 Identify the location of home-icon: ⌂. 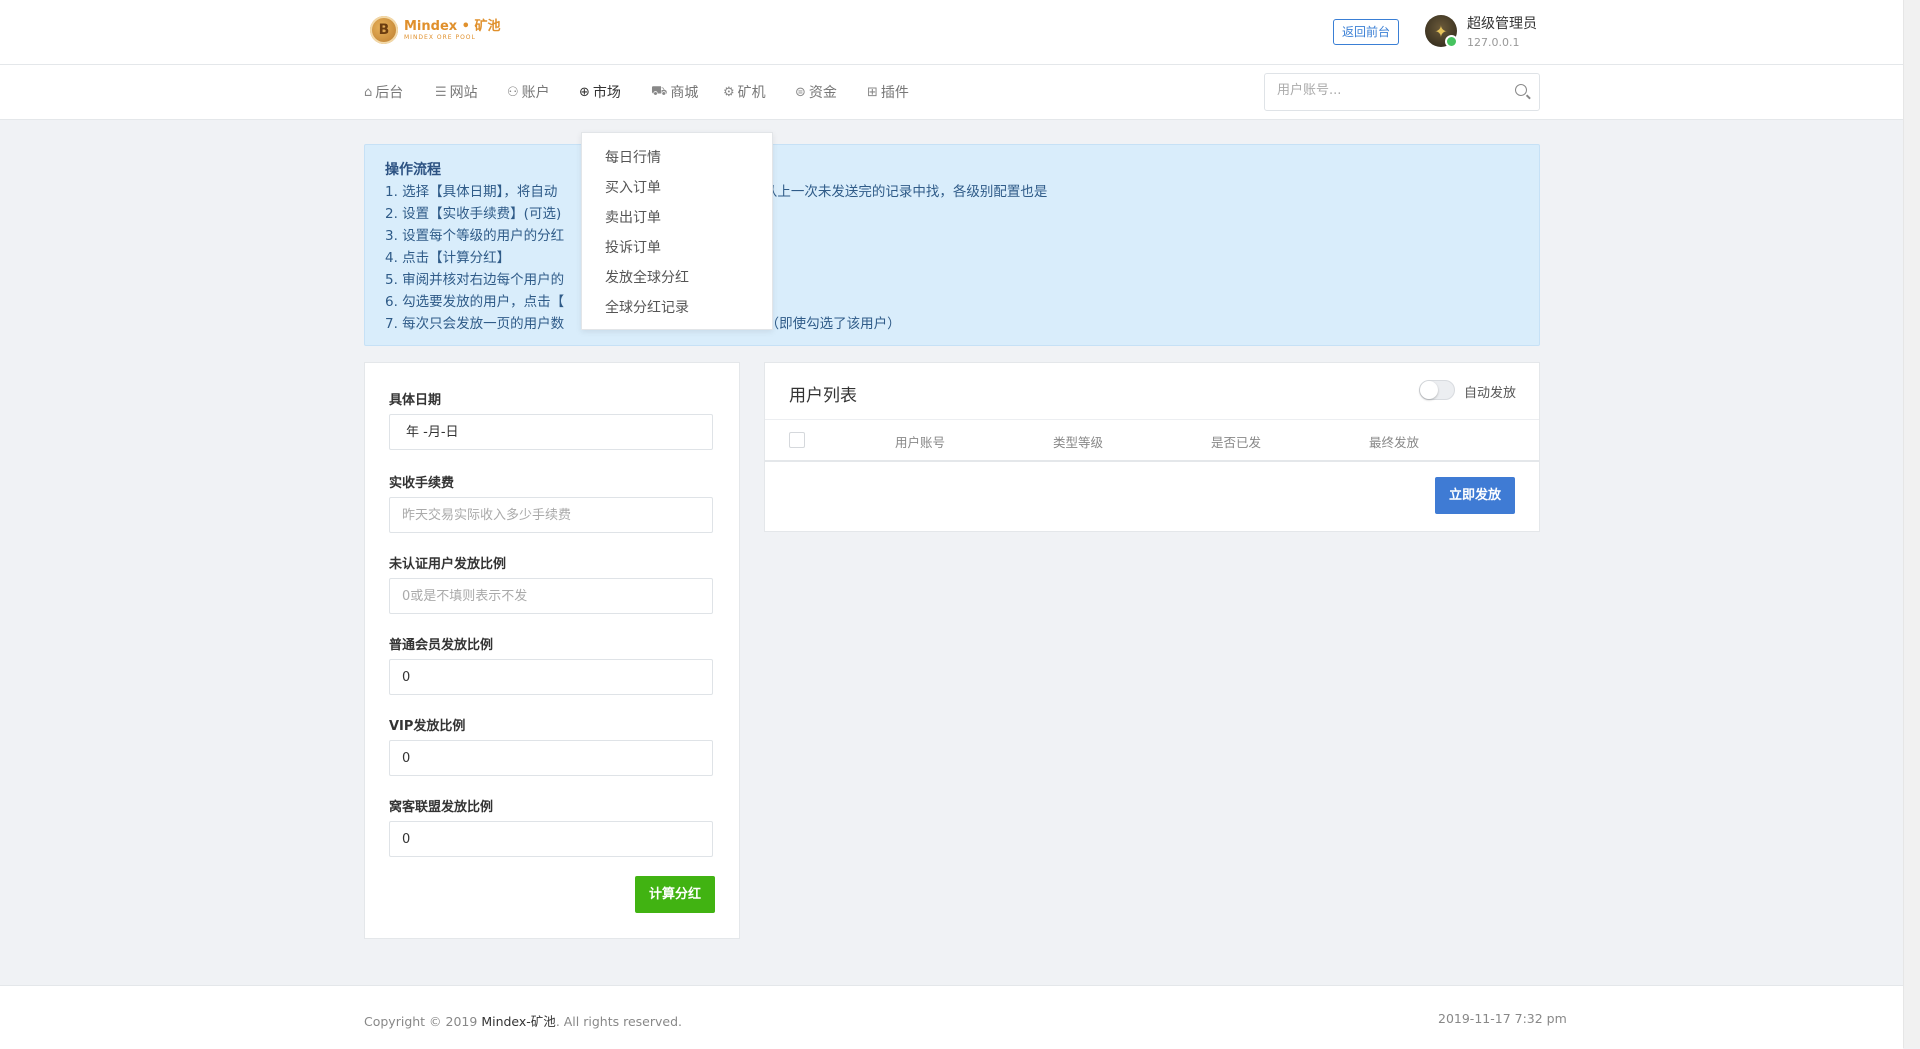
(368, 92).